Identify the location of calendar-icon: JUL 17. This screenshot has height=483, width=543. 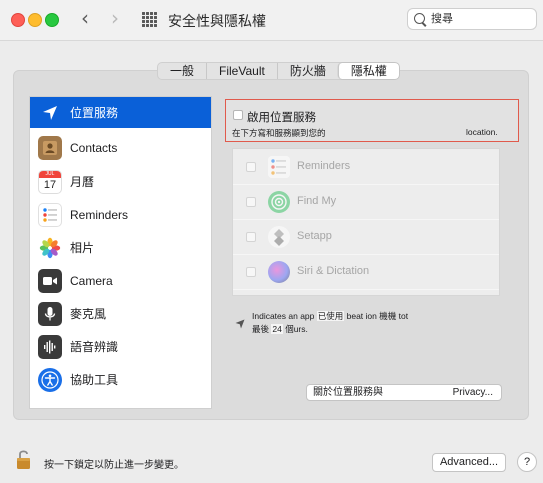
(50, 181).